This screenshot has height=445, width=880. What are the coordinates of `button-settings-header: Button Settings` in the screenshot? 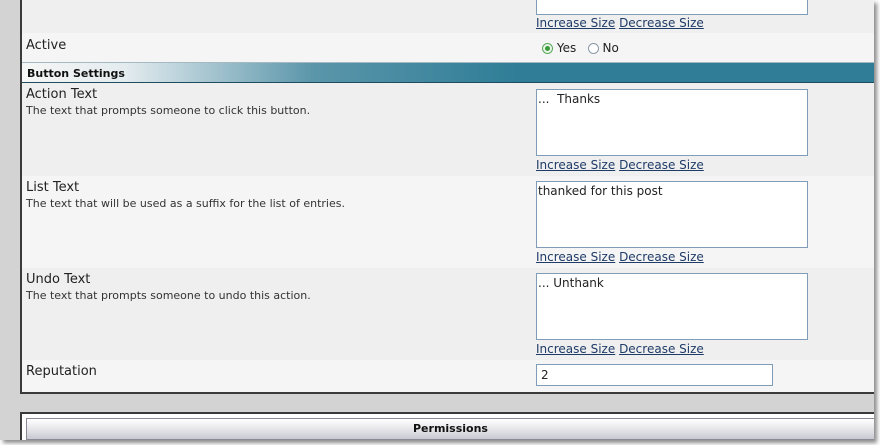 It's located at (448, 72).